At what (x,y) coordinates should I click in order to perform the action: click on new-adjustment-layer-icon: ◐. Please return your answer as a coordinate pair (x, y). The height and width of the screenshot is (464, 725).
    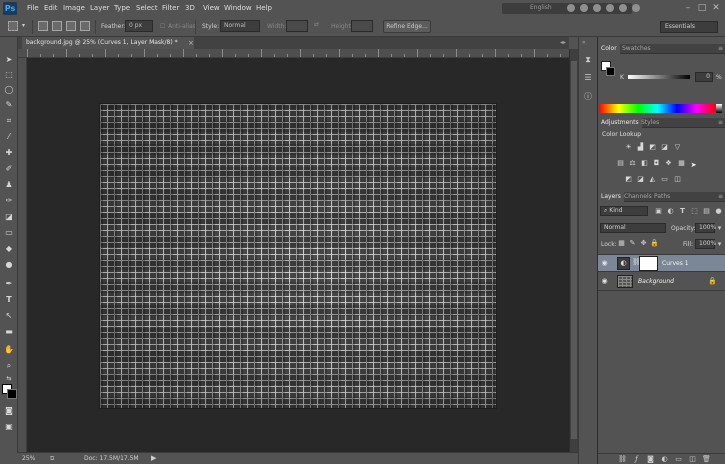
    Looking at the image, I should click on (664, 459).